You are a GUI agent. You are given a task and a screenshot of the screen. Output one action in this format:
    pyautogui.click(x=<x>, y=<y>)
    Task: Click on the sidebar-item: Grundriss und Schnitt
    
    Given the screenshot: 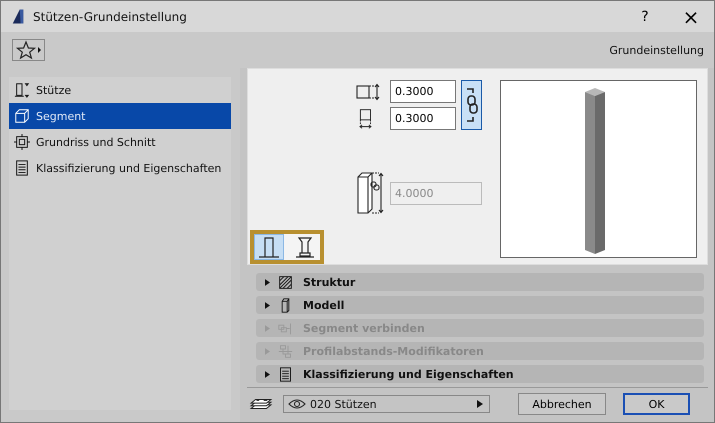 What is the action you would take?
    pyautogui.click(x=120, y=142)
    